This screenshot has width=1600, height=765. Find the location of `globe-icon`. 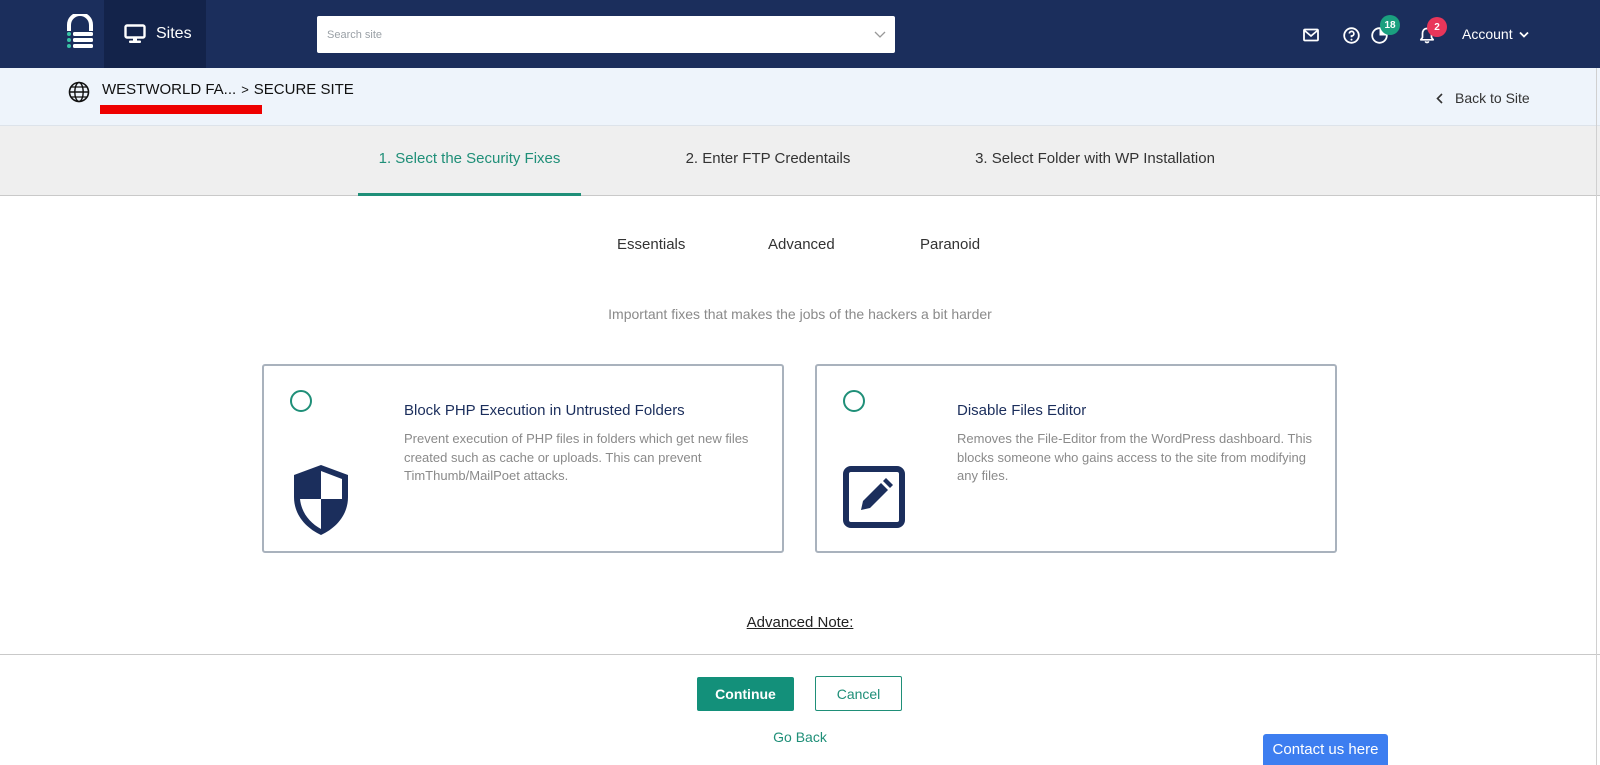

globe-icon is located at coordinates (79, 92).